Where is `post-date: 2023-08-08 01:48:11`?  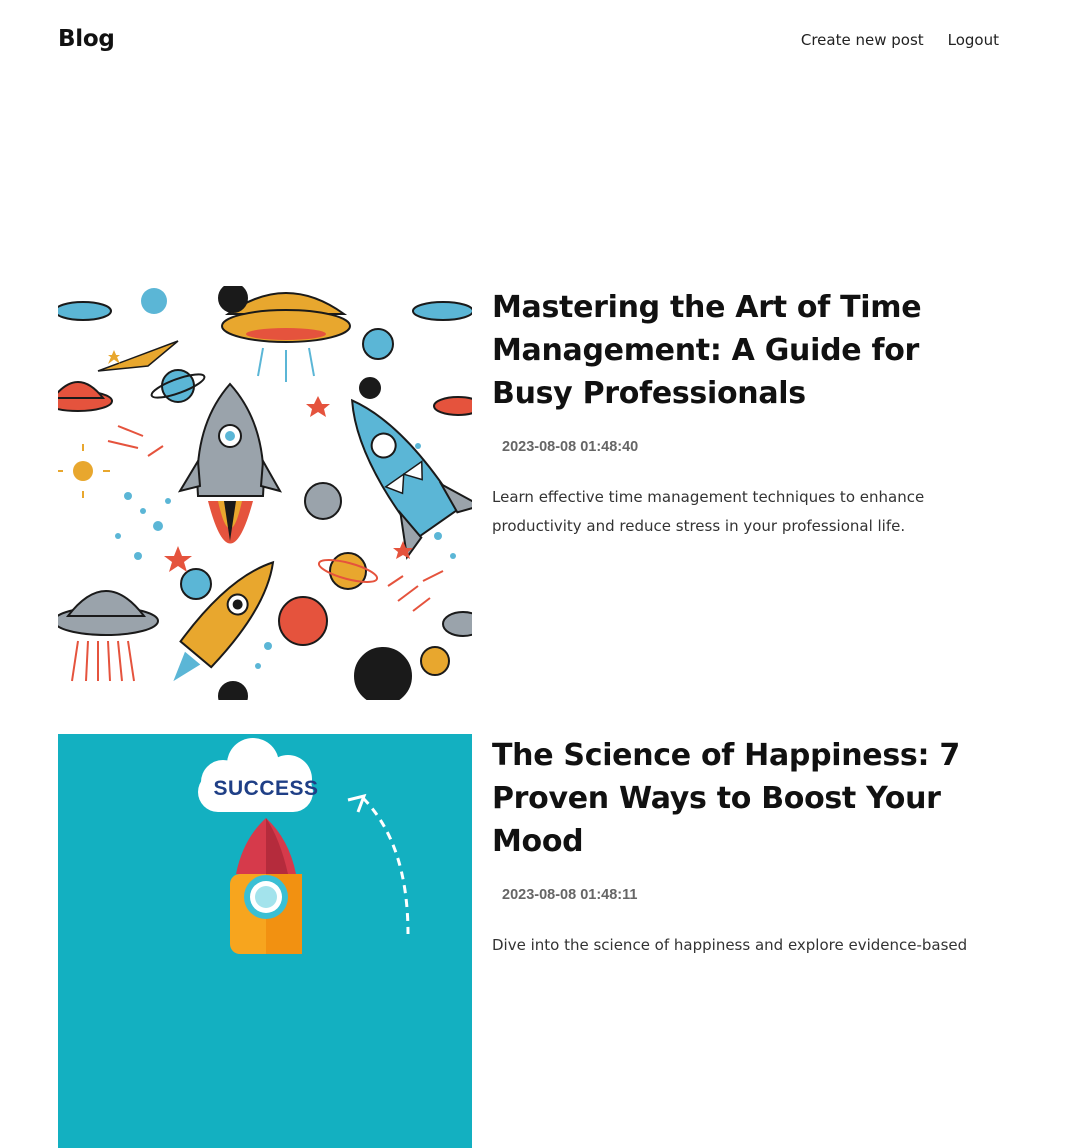
post-date: 2023-08-08 01:48:11 is located at coordinates (570, 895).